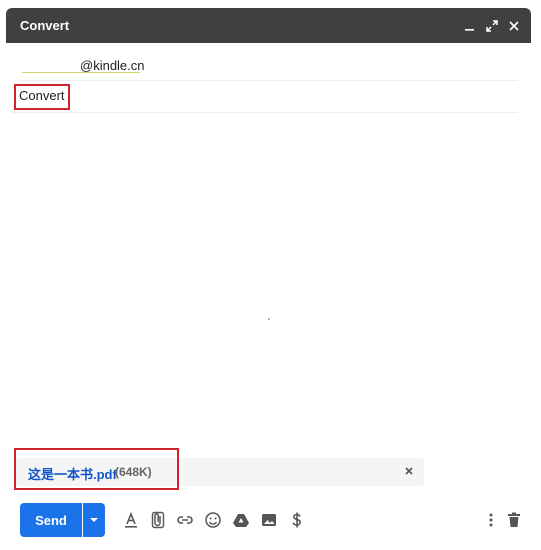 This screenshot has height=550, width=541. Describe the element at coordinates (133, 472) in the screenshot. I see `attachment-size: (648K)` at that location.